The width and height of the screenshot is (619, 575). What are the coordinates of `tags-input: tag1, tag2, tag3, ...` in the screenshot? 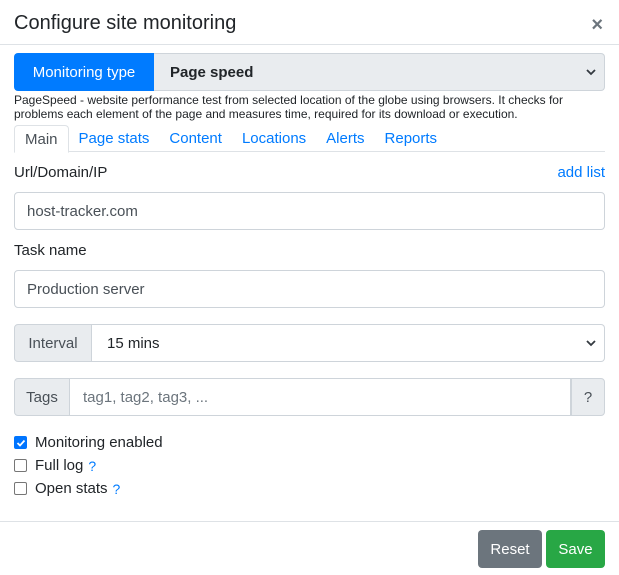 It's located at (320, 397).